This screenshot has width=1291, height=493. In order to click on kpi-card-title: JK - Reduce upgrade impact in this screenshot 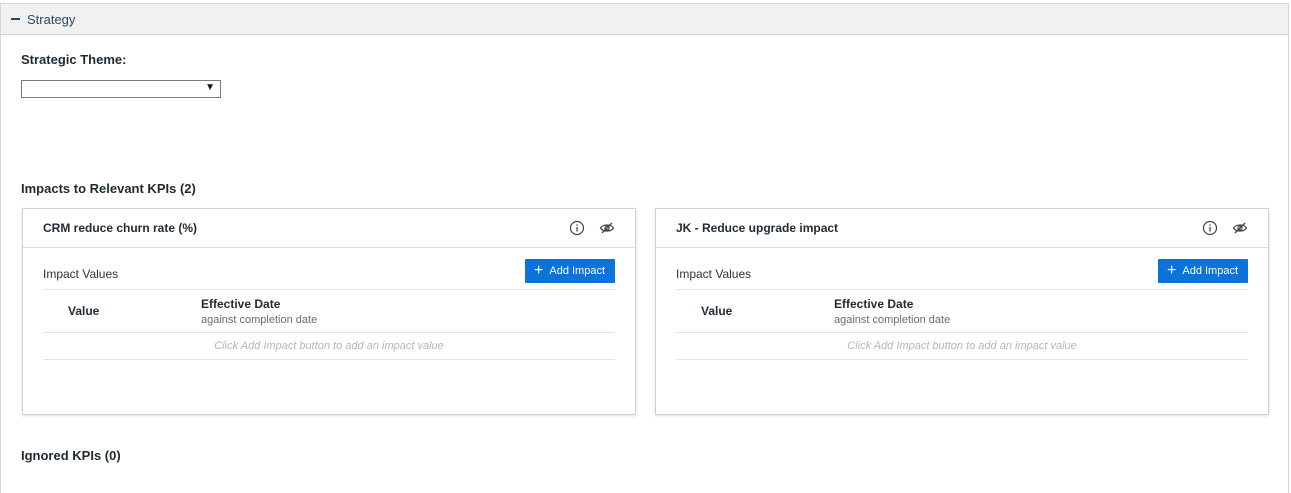, I will do `click(757, 228)`.